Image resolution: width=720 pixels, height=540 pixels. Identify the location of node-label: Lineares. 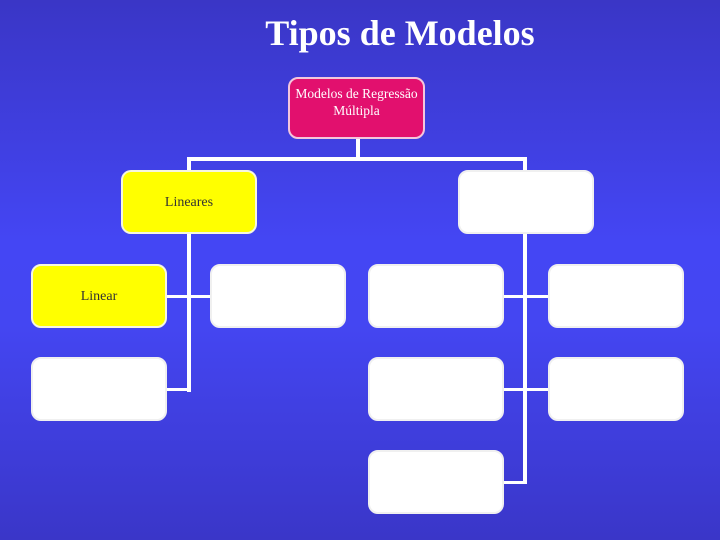
(189, 202).